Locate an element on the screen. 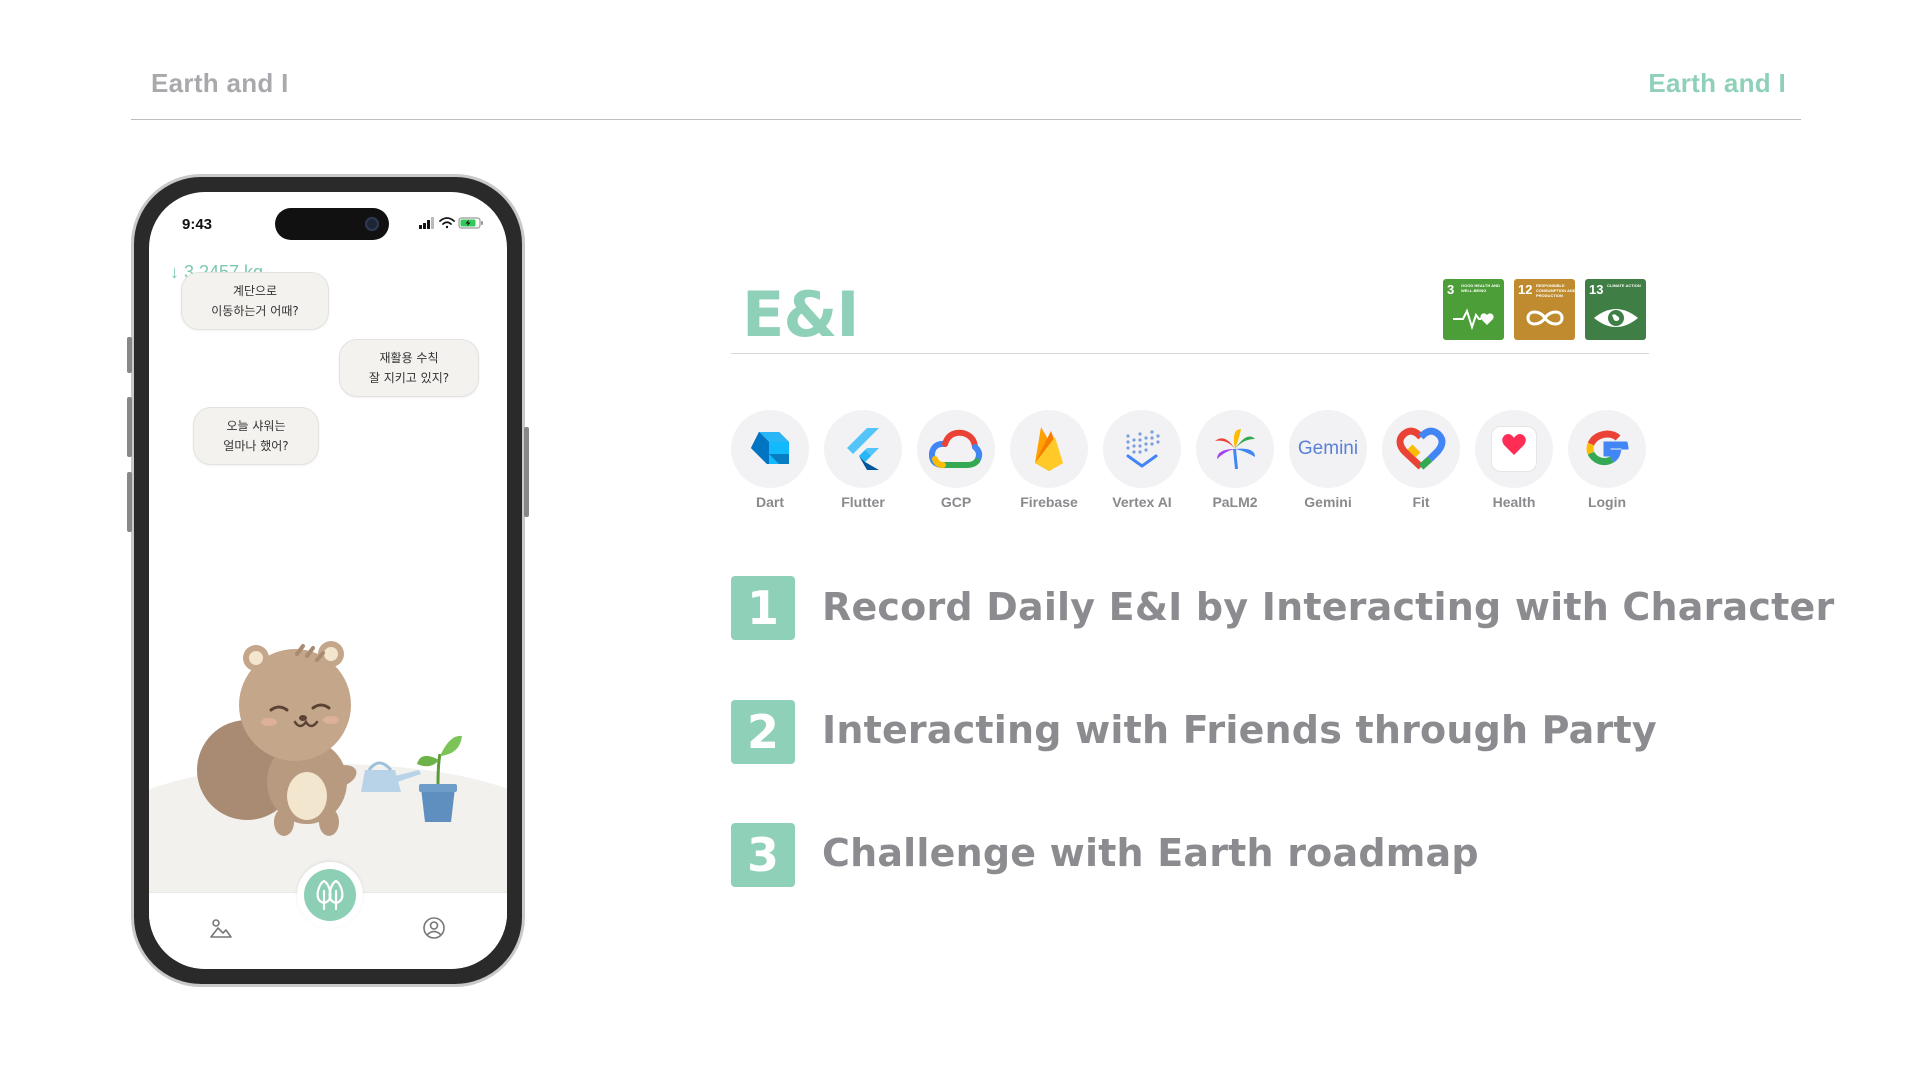 Image resolution: width=1920 pixels, height=1080 pixels. tech-label: PaLM2 is located at coordinates (1235, 502).